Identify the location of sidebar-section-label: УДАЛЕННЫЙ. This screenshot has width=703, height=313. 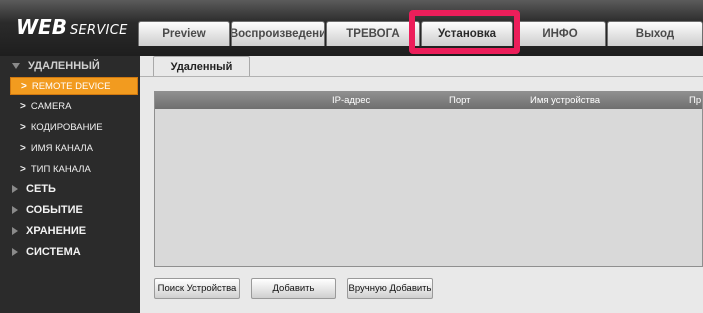
(64, 66).